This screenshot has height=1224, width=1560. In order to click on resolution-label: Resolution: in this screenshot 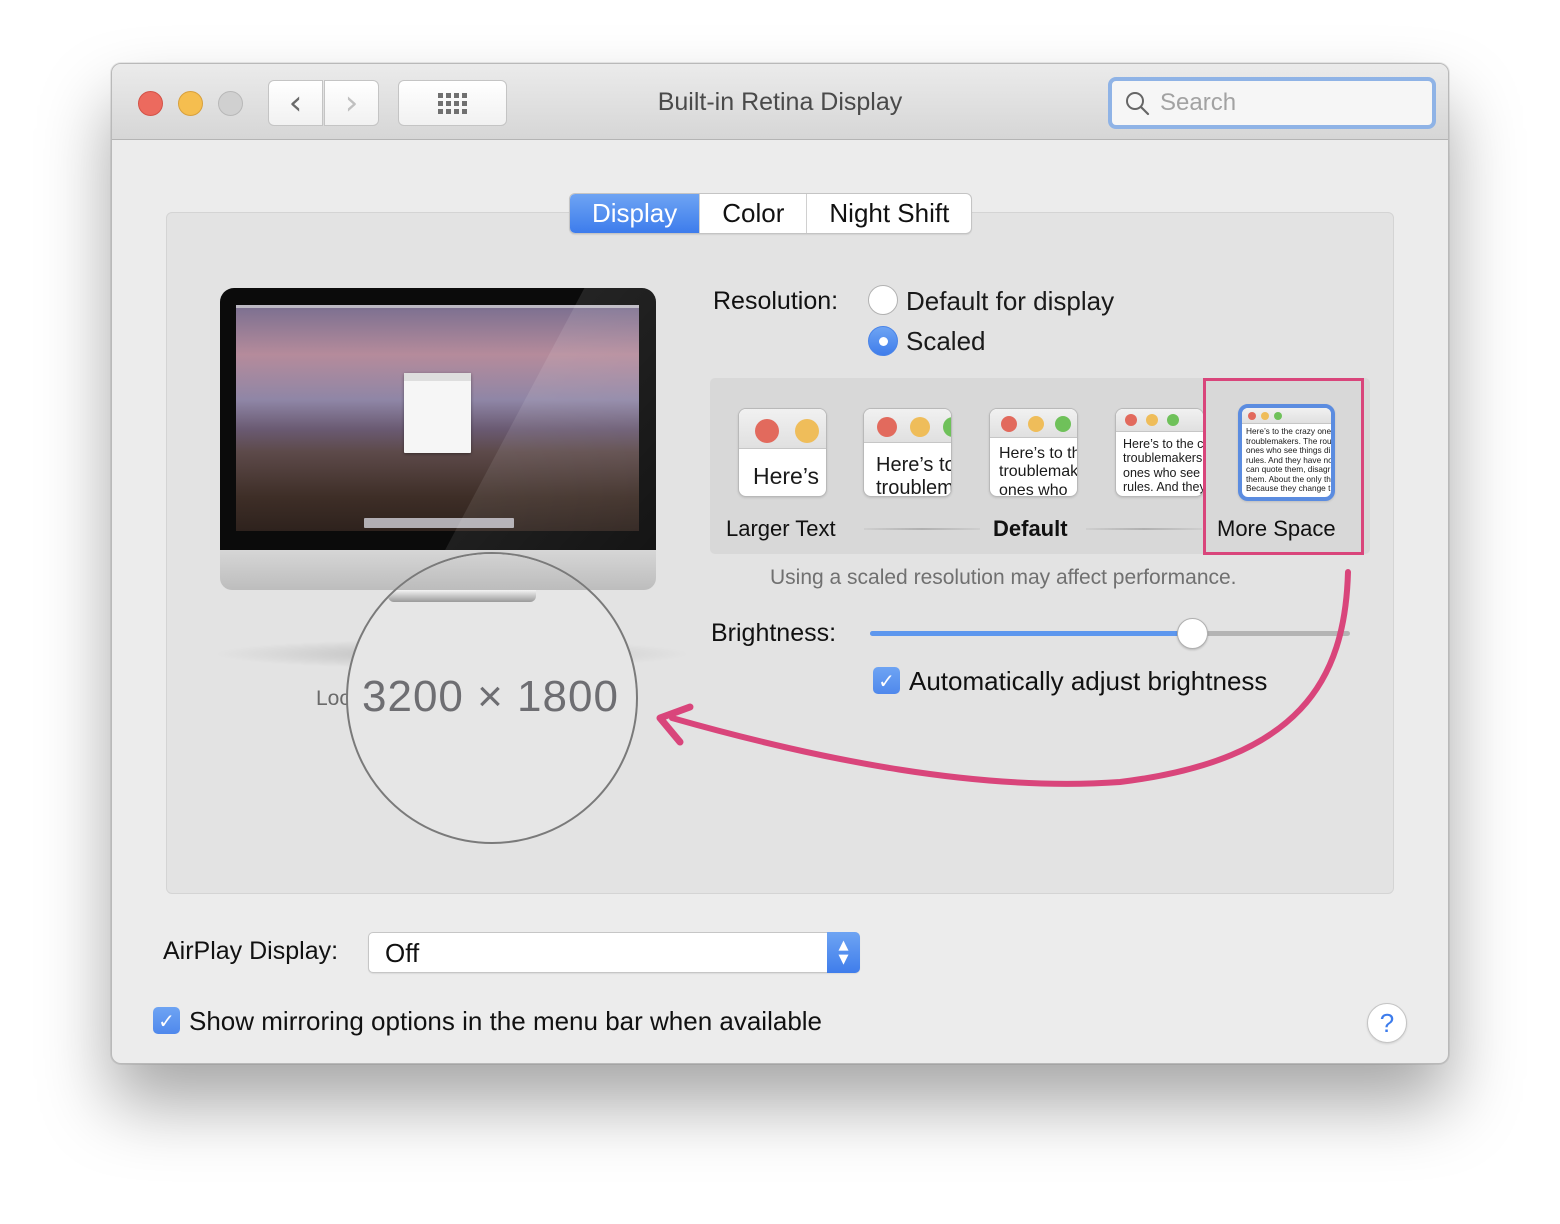, I will do `click(776, 301)`.